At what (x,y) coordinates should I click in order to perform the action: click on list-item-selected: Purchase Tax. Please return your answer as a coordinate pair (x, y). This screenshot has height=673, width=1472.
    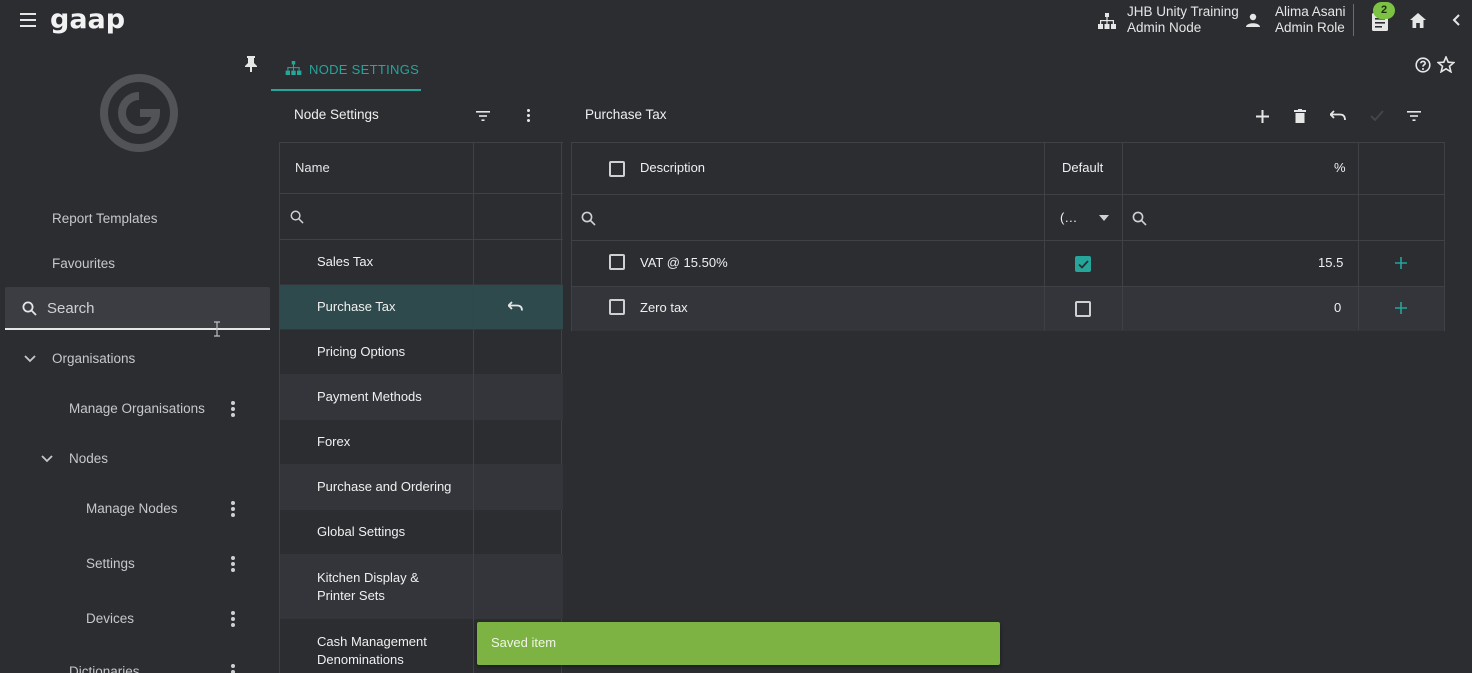
    Looking at the image, I should click on (421, 307).